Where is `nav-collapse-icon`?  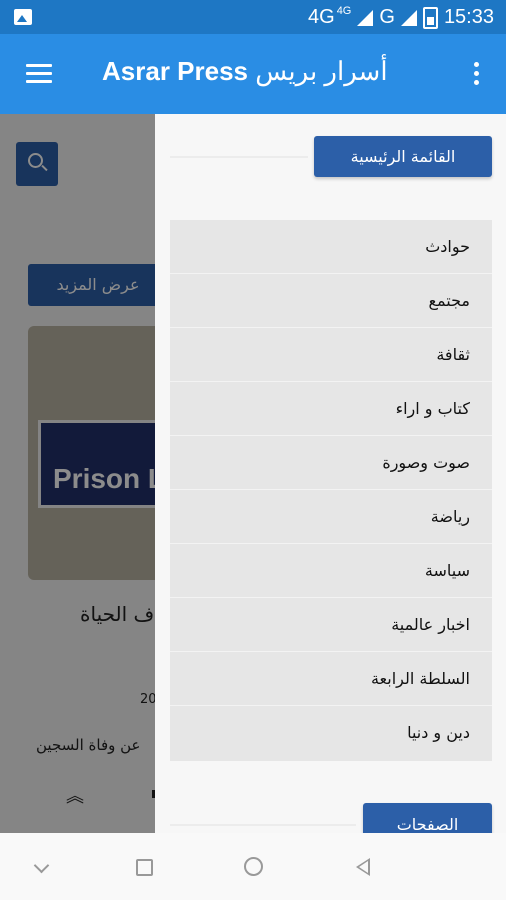 nav-collapse-icon is located at coordinates (41, 865).